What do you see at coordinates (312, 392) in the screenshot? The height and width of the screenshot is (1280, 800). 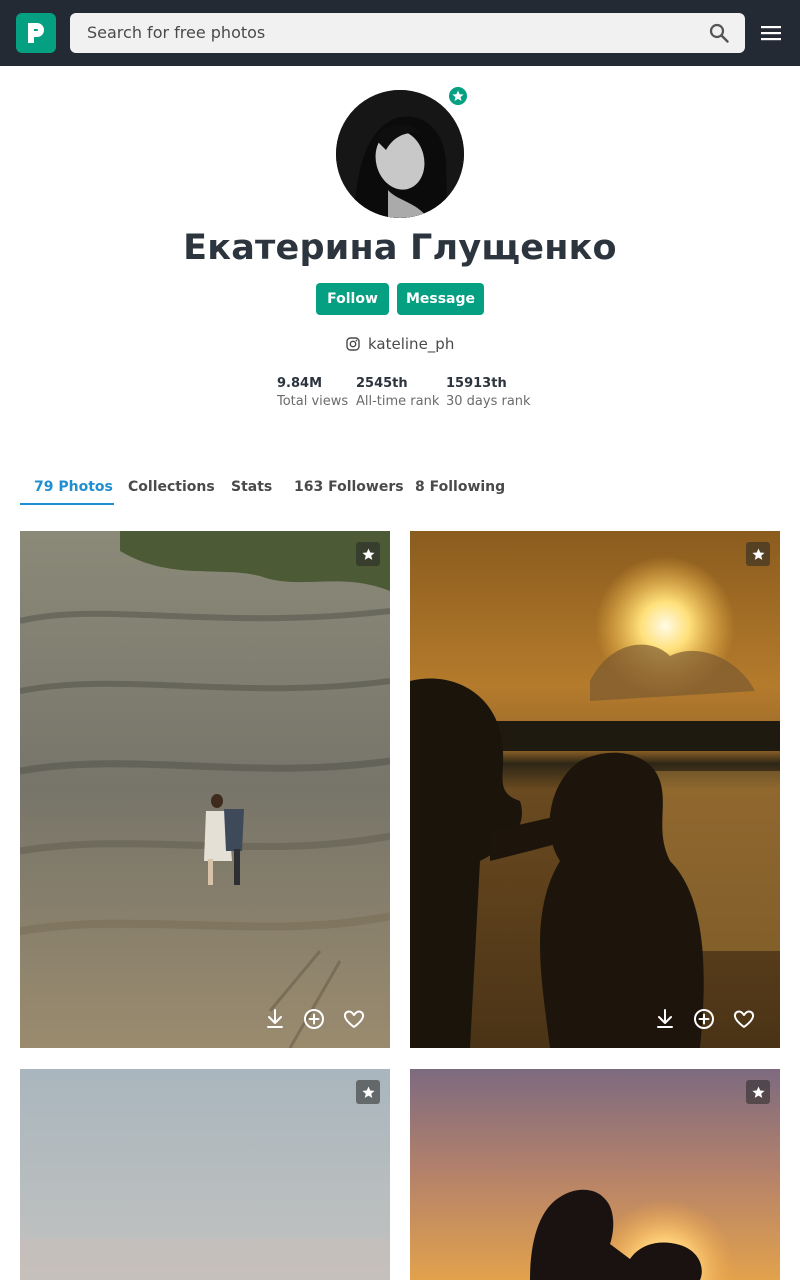 I see `stat-total-views: 9.84M Total views` at bounding box center [312, 392].